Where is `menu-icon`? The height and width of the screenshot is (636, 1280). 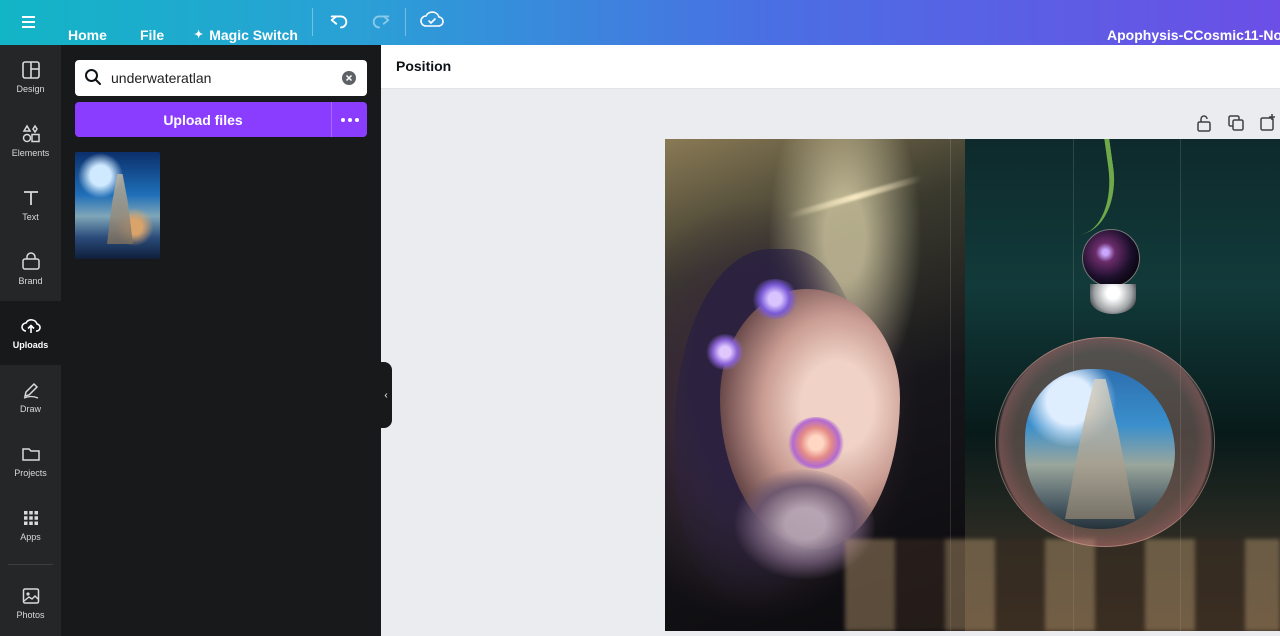
menu-icon is located at coordinates (28, 22).